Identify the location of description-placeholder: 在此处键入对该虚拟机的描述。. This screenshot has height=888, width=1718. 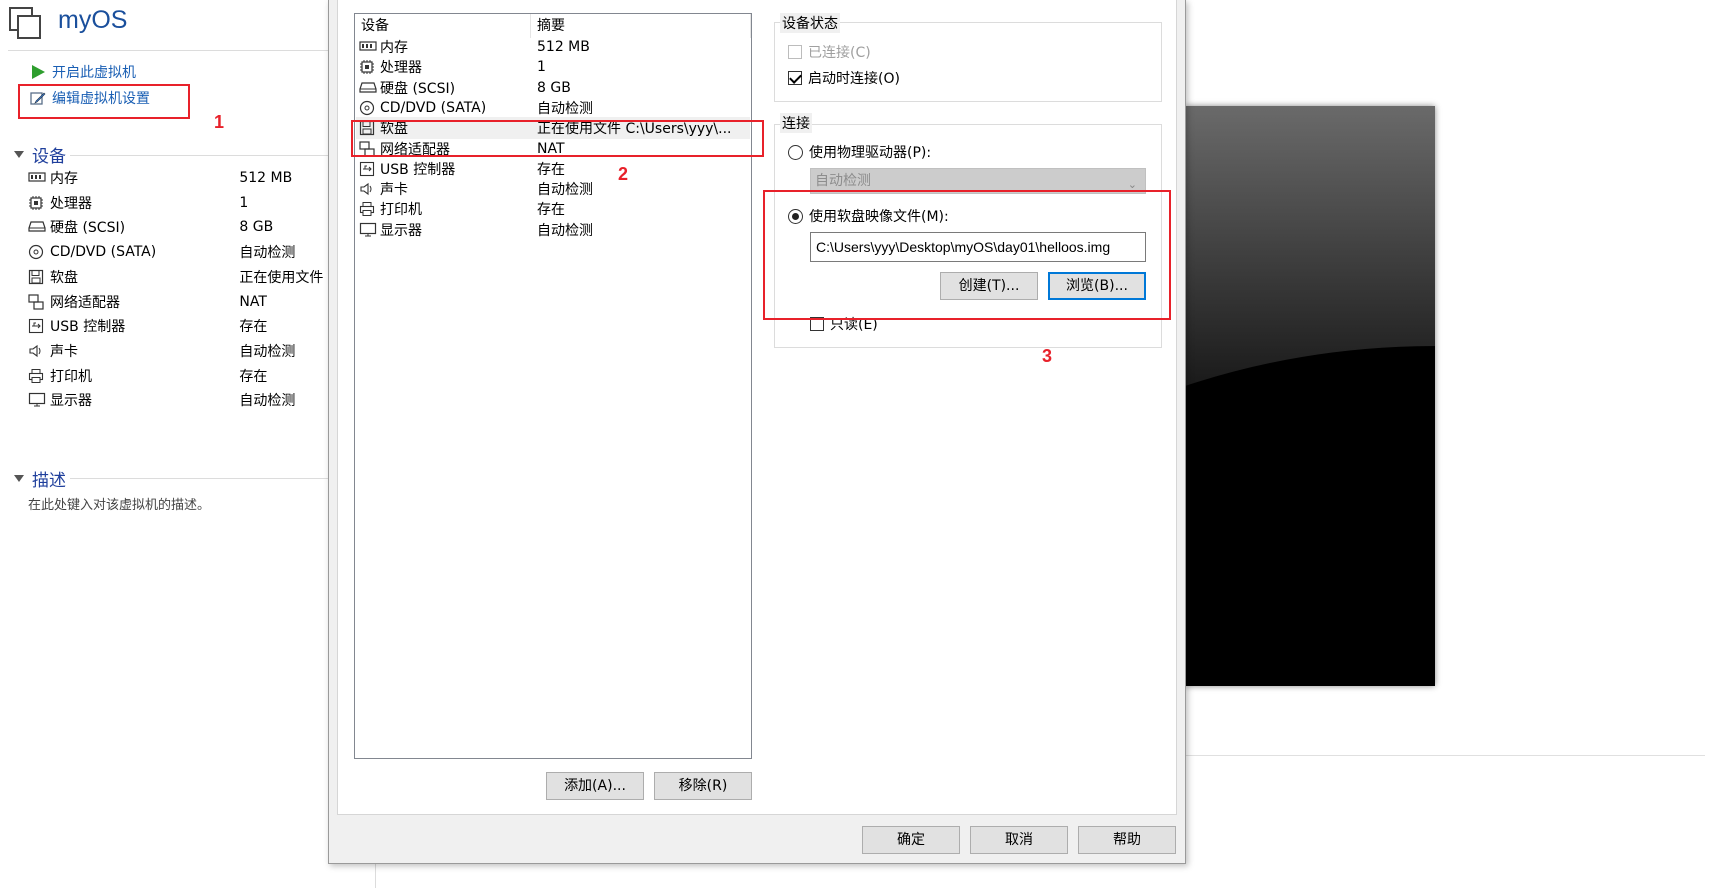
(119, 503).